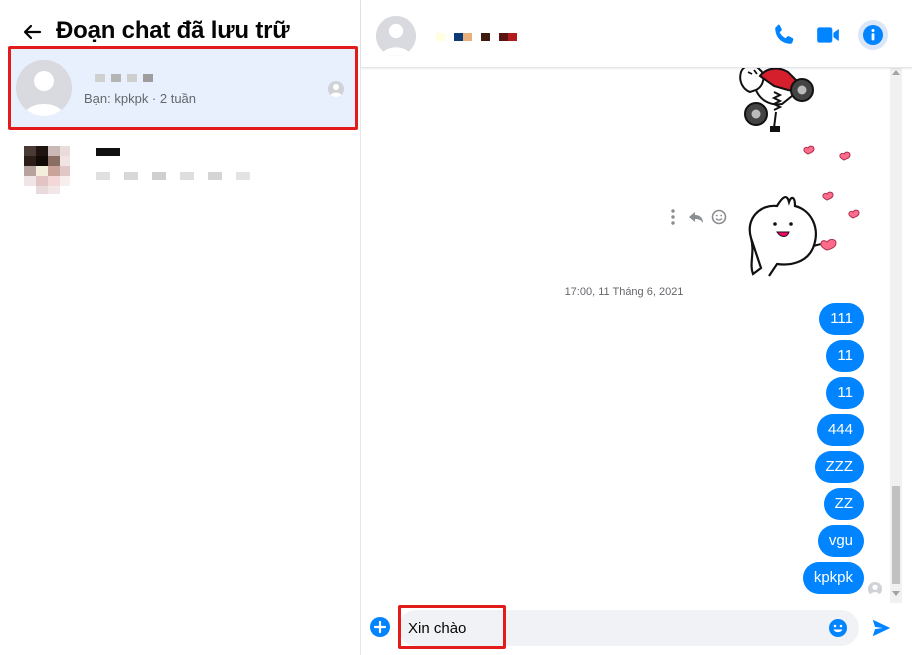  Describe the element at coordinates (828, 35) in the screenshot. I see `video-camera-icon` at that location.